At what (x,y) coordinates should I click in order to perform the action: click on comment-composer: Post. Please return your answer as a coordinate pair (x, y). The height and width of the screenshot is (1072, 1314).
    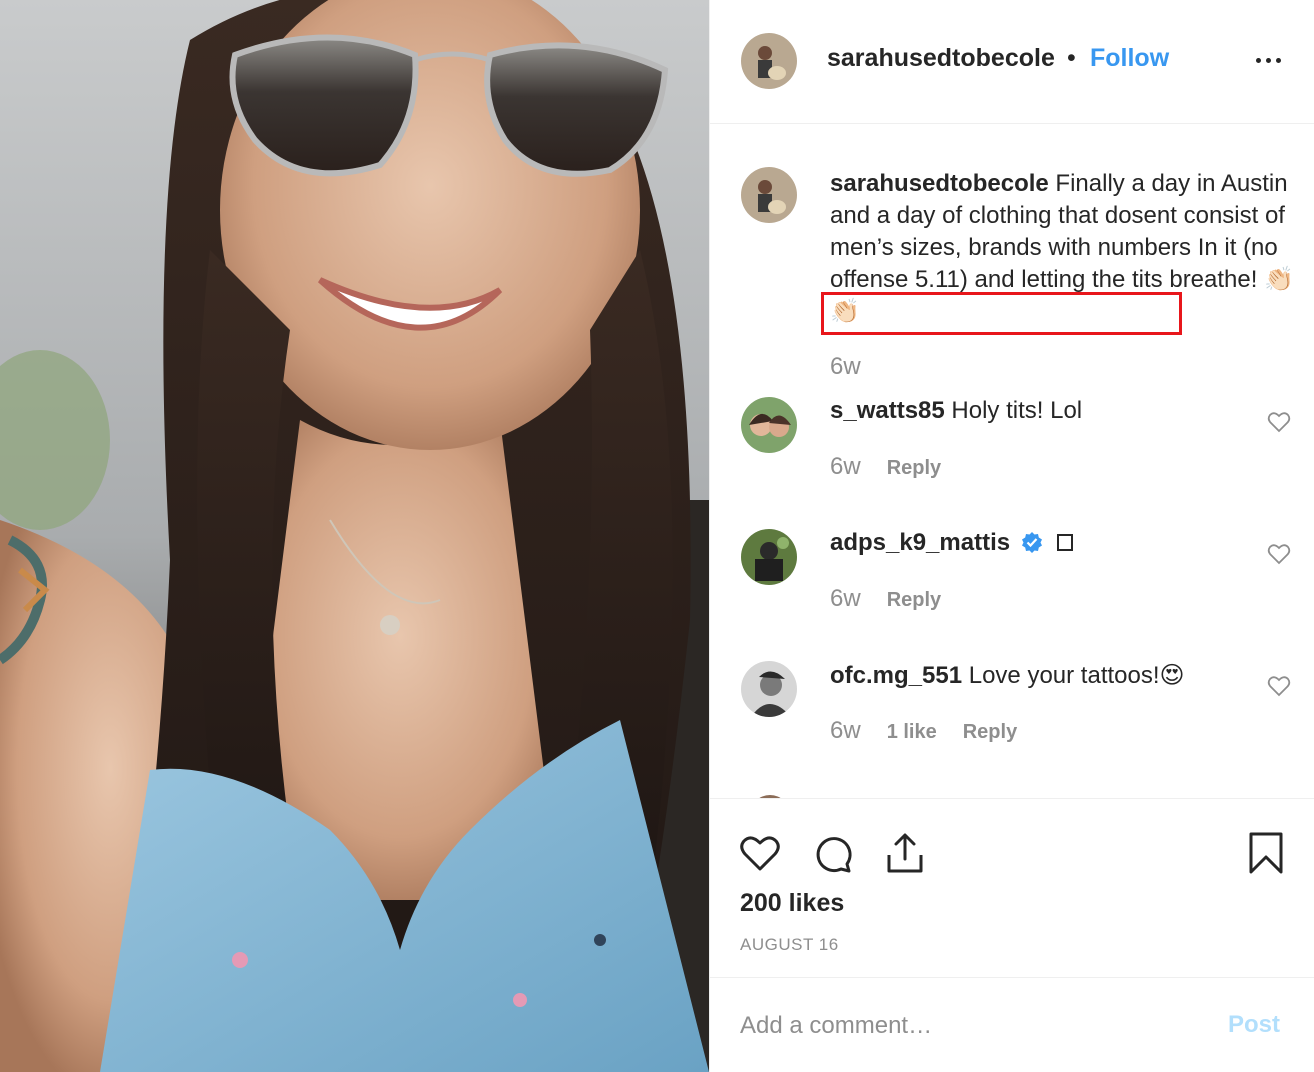
    Looking at the image, I should click on (1012, 1025).